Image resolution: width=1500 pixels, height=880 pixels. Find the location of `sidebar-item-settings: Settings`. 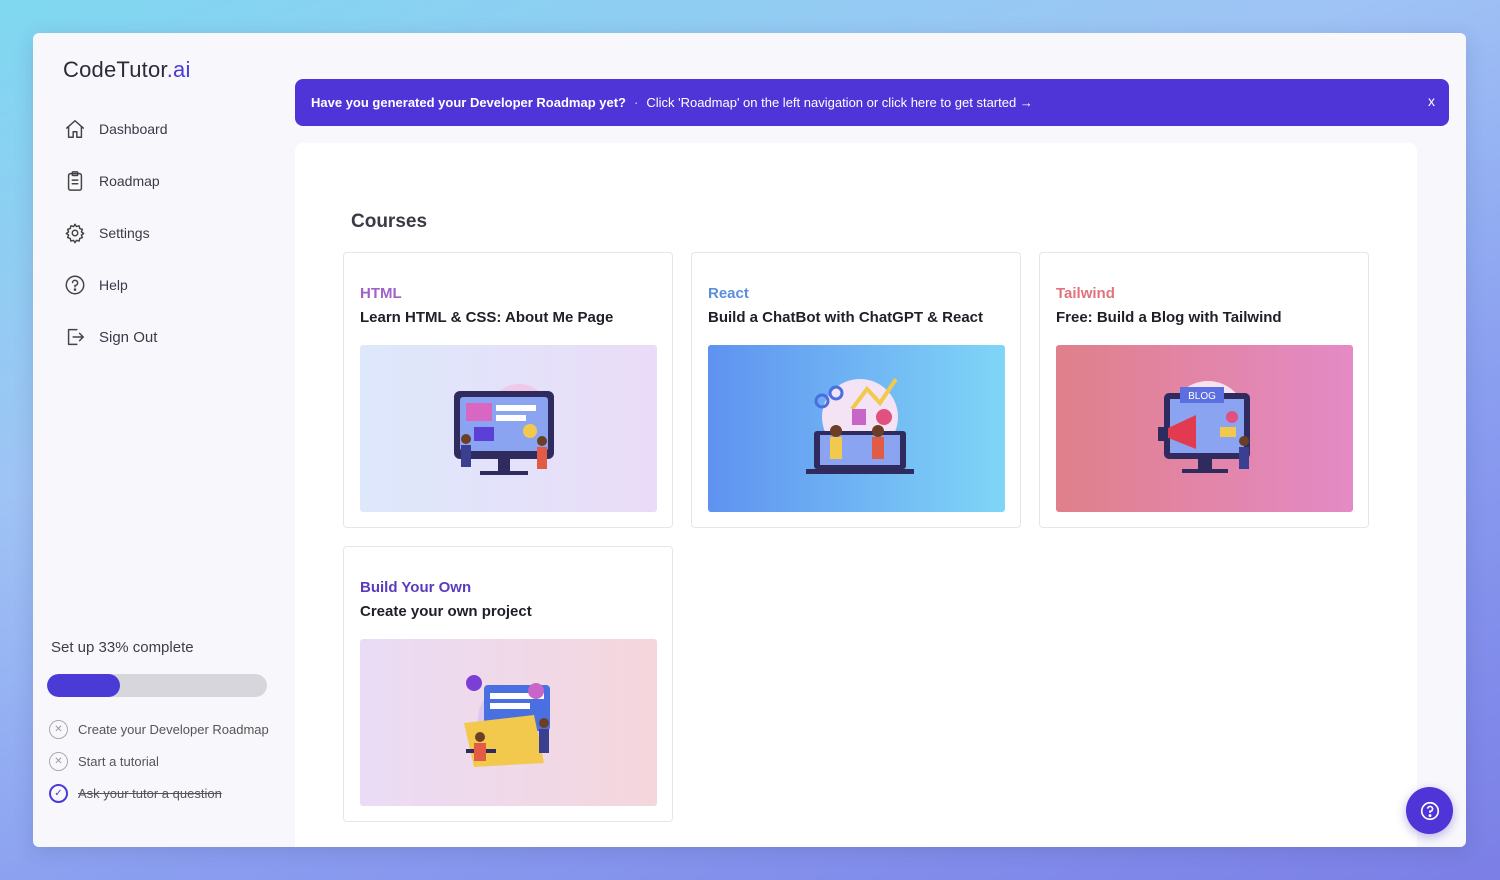

sidebar-item-settings: Settings is located at coordinates (115, 233).